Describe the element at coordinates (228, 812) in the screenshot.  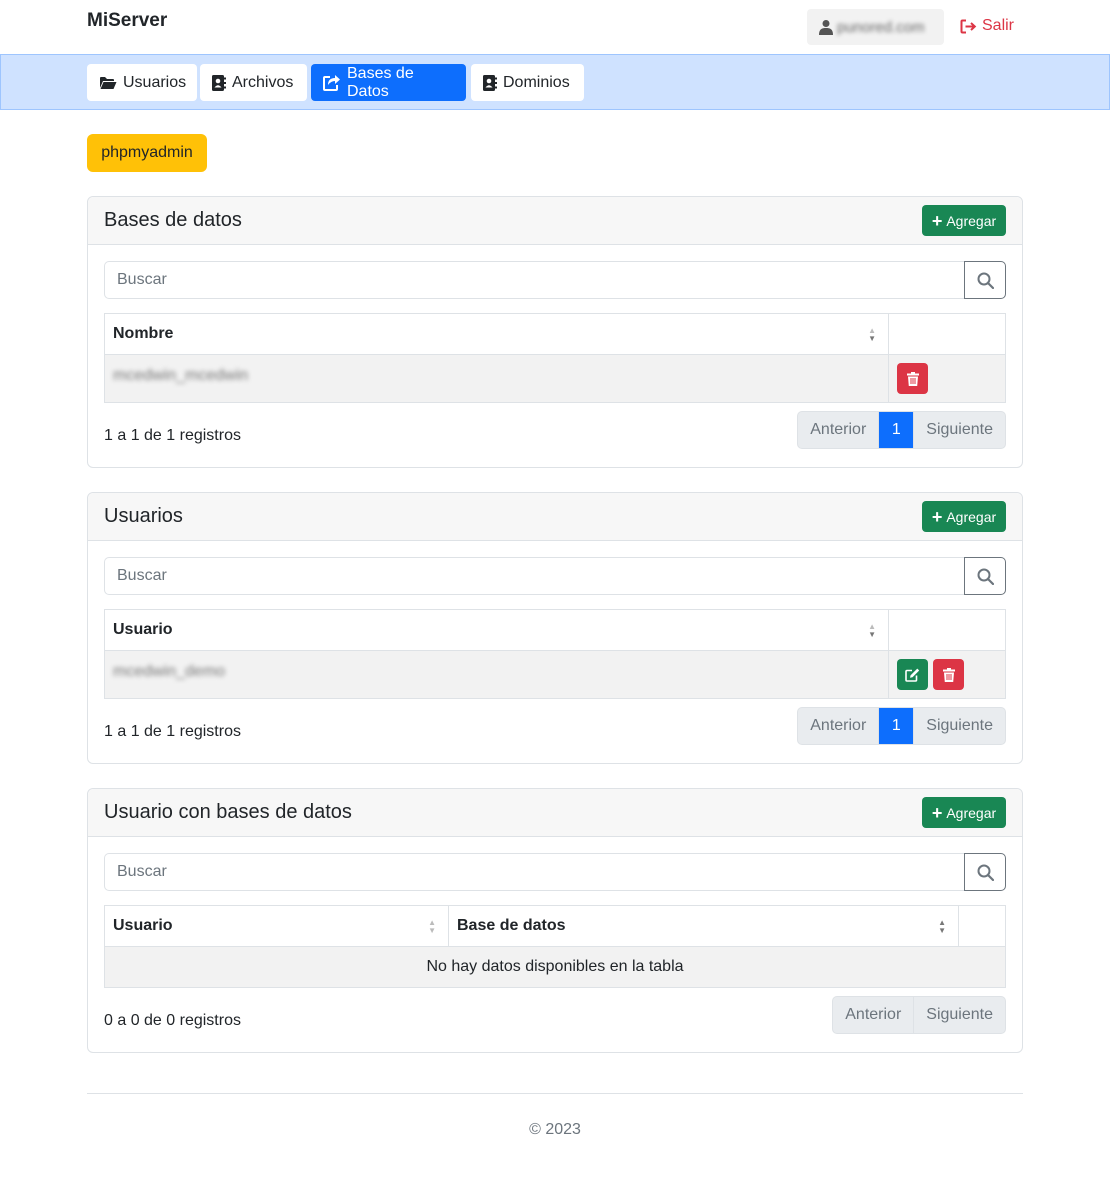
I see `card-title: Usuario con bases de datos` at that location.